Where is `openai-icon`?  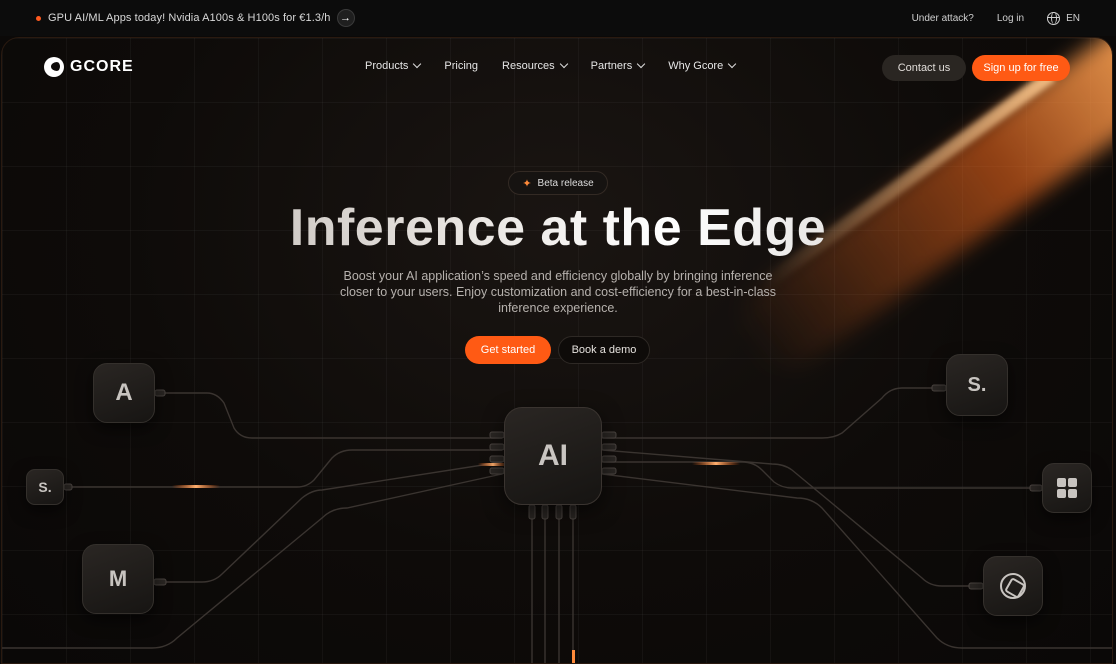
openai-icon is located at coordinates (1013, 586).